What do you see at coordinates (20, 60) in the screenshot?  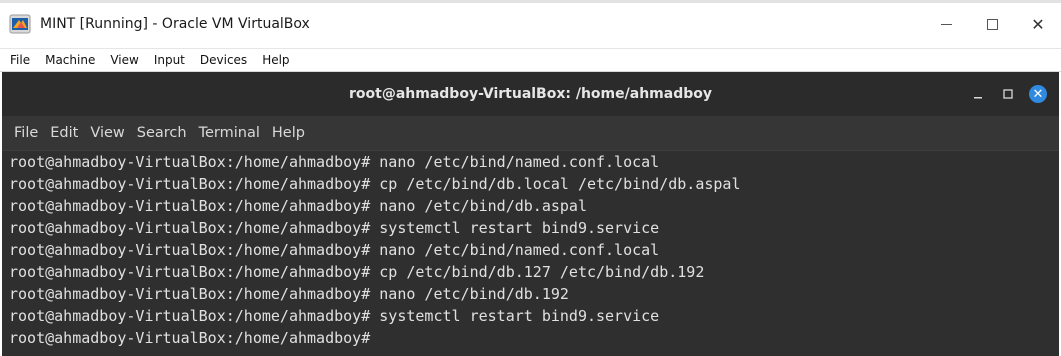 I see `menu-file: File` at bounding box center [20, 60].